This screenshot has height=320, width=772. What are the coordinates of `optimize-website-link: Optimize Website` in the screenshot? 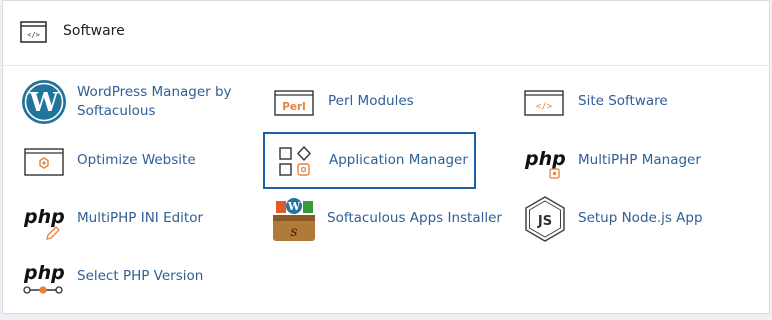 It's located at (120, 161).